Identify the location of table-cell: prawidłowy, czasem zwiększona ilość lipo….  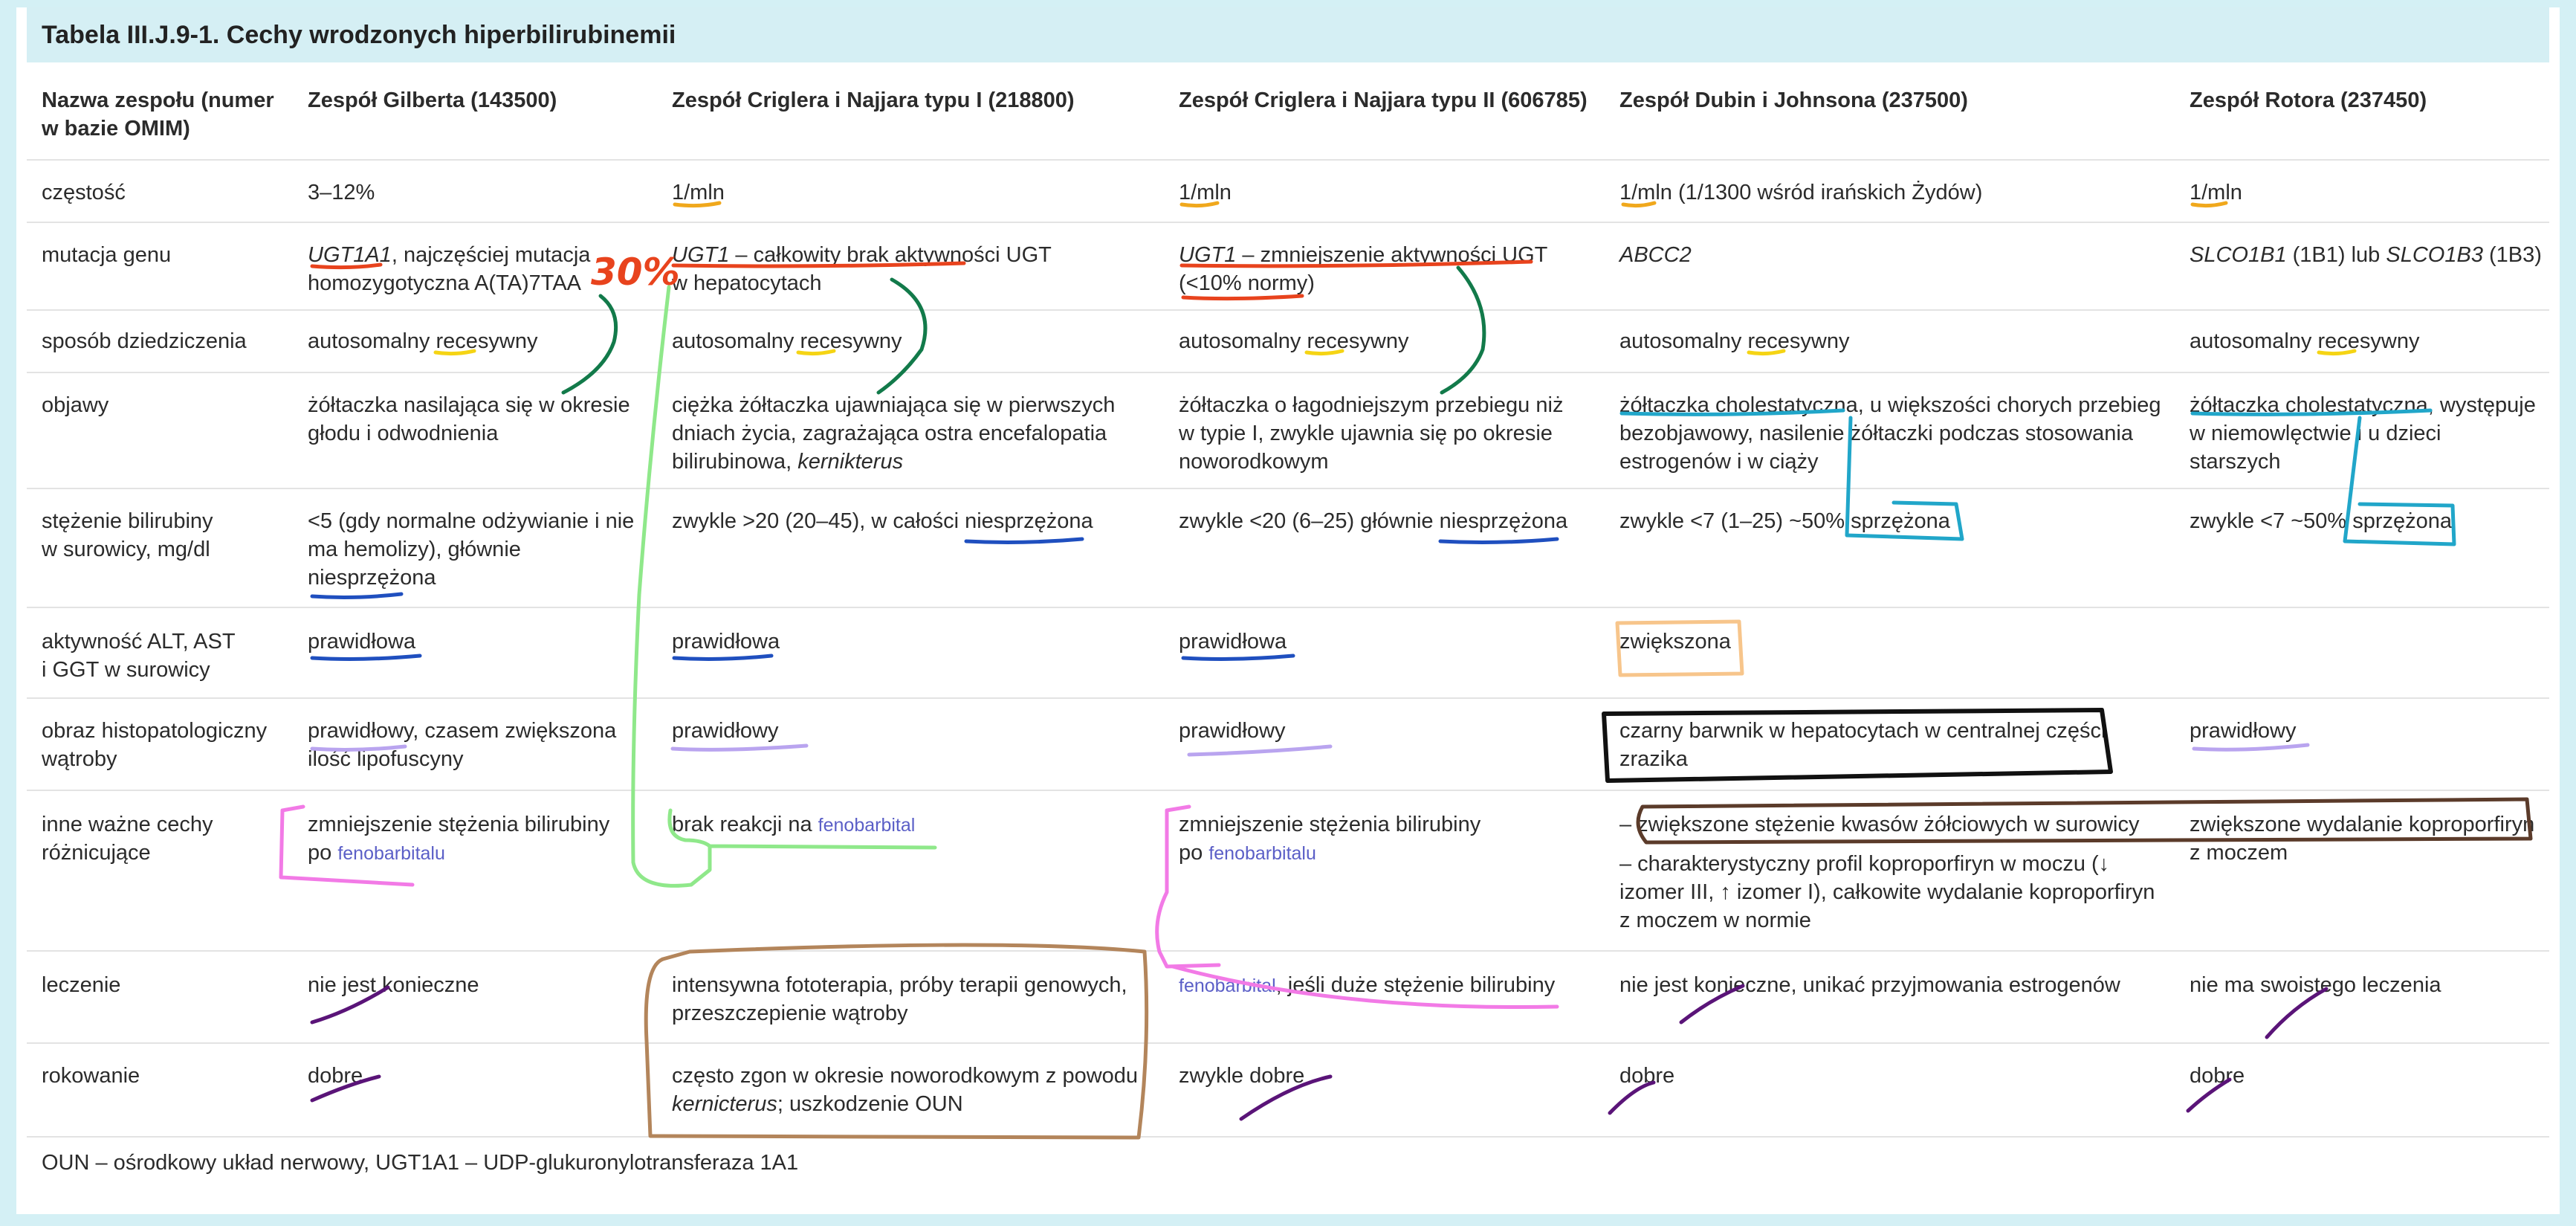
(462, 745).